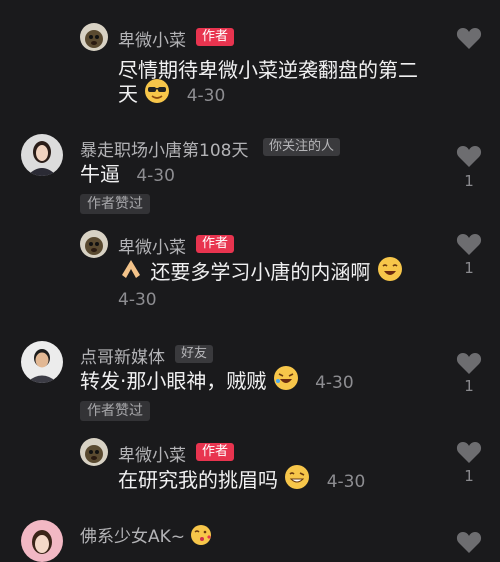  I want to click on comment-text: 还要多学习小唐的内涵啊, so click(260, 273).